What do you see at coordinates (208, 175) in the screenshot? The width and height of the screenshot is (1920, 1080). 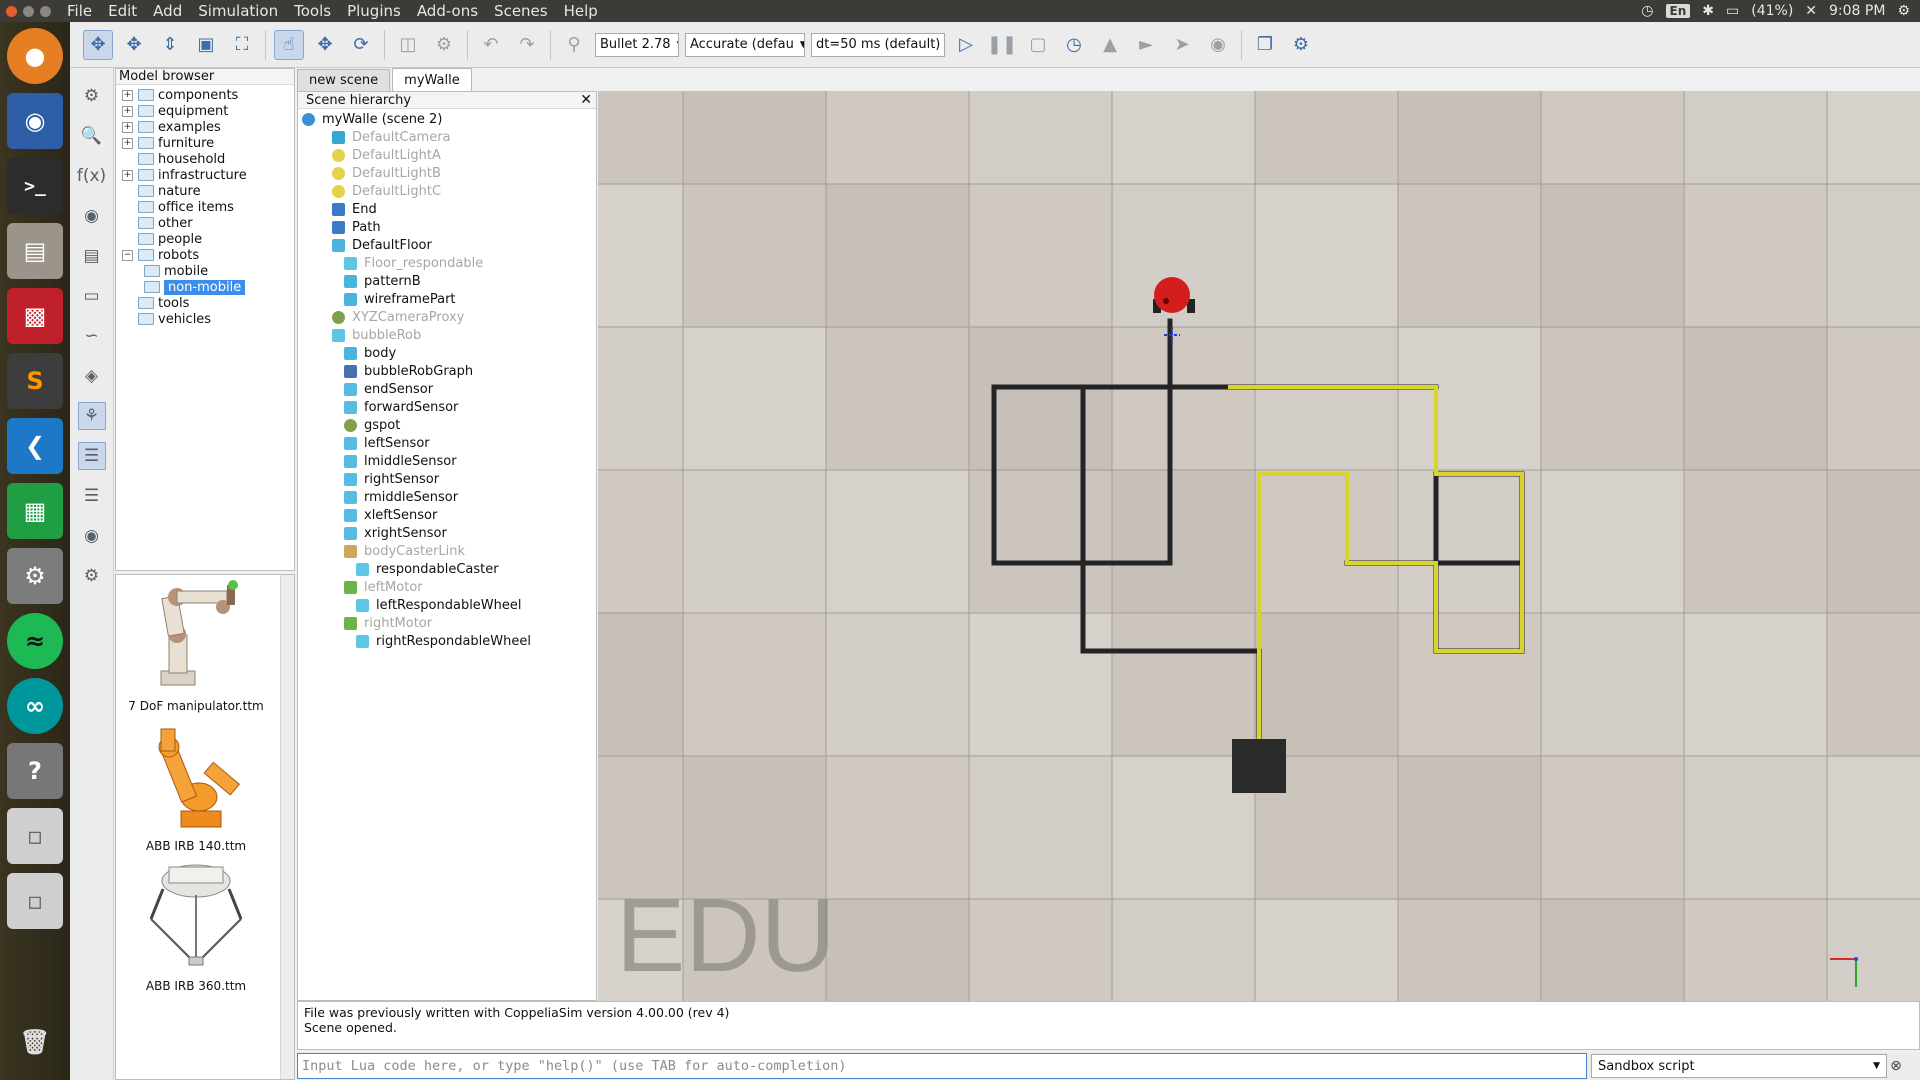 I see `model-folder-item: + infrastructure` at bounding box center [208, 175].